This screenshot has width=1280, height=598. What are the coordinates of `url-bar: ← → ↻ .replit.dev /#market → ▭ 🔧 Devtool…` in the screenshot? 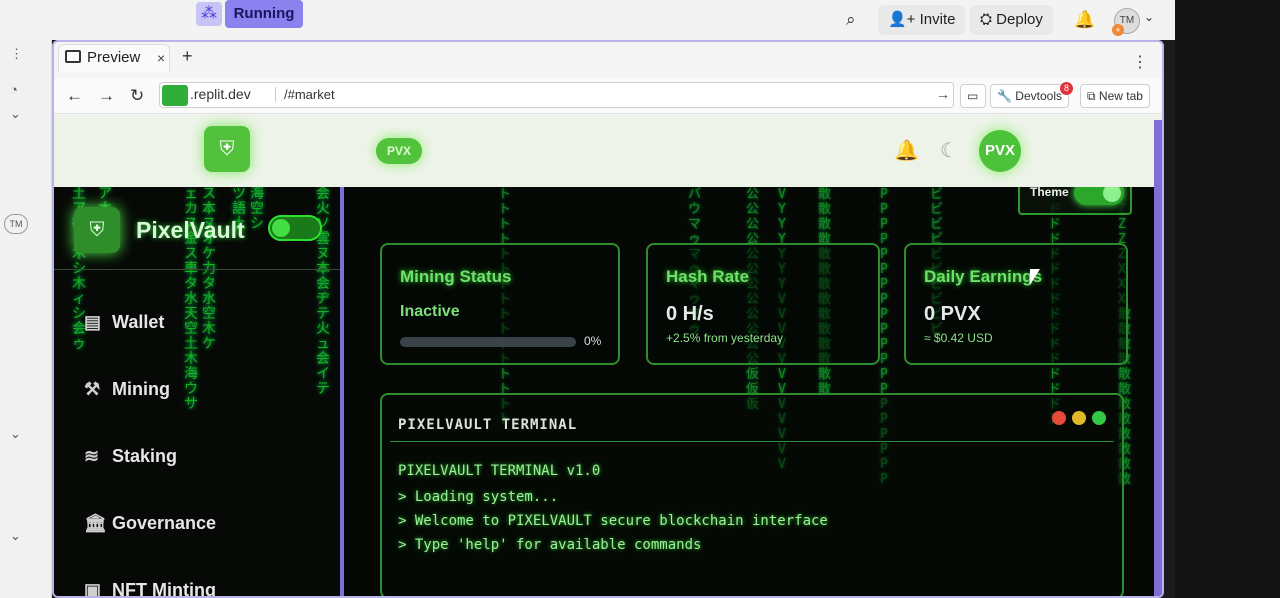 It's located at (608, 96).